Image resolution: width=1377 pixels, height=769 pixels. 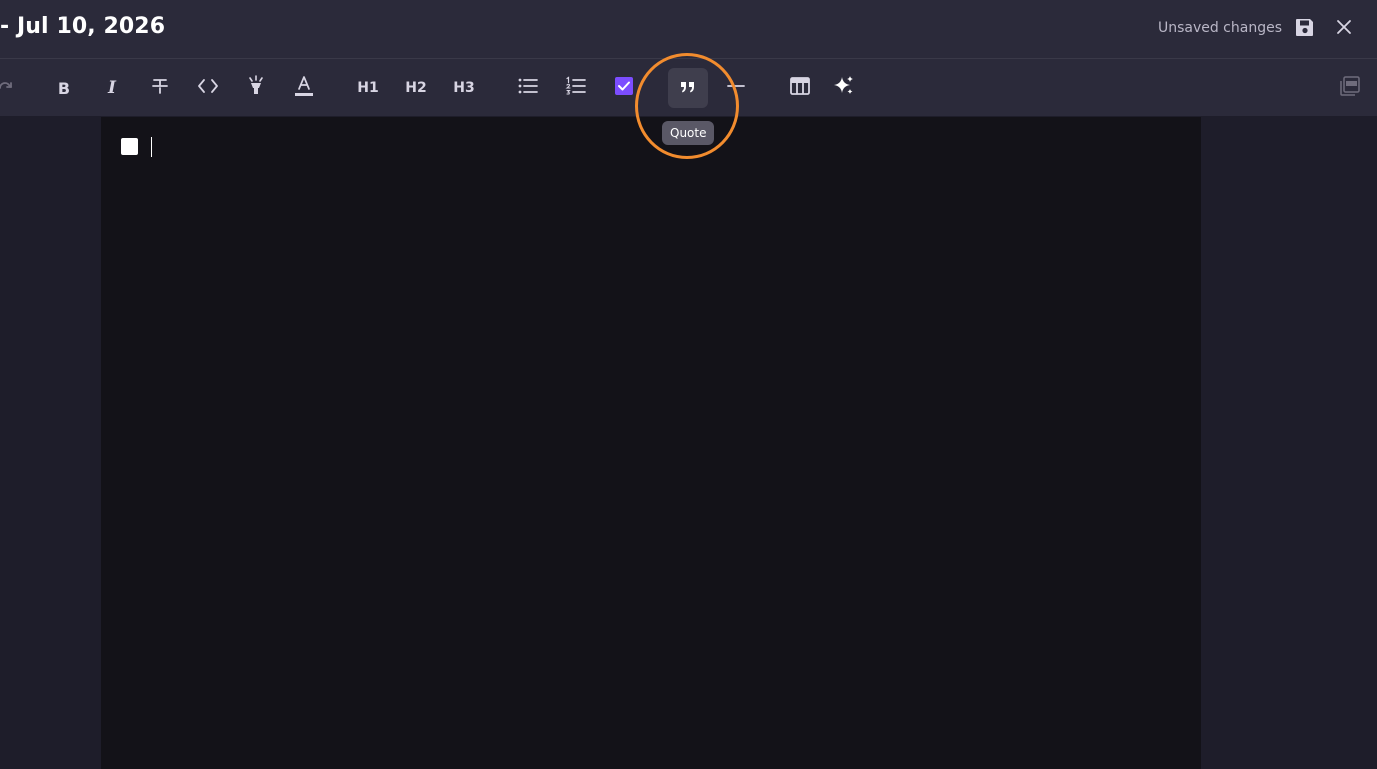 I want to click on ai-assist-button, so click(x=844, y=88).